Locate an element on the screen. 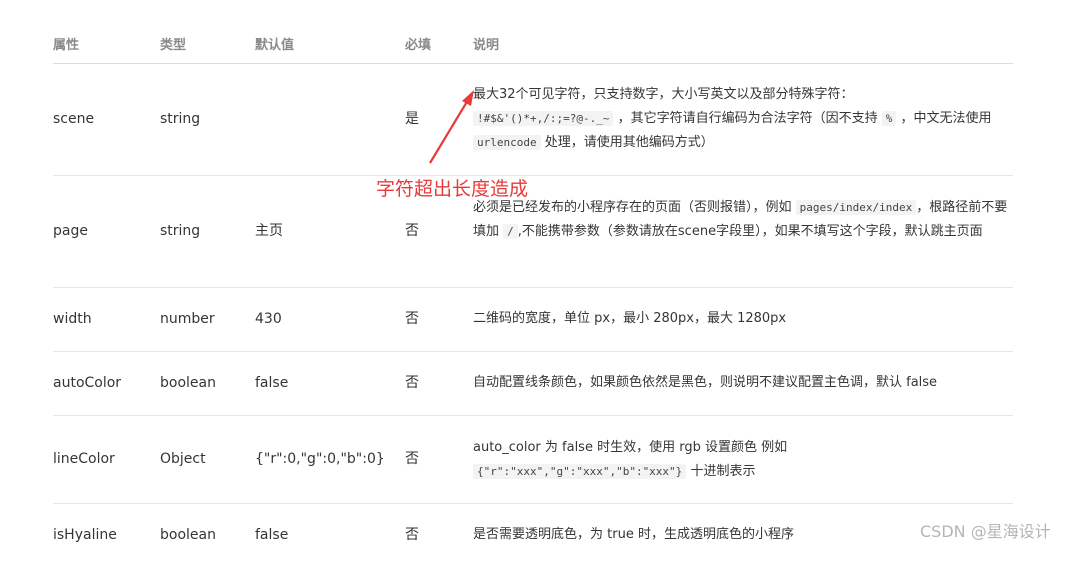 The width and height of the screenshot is (1086, 564). cell-name: page is located at coordinates (70, 231).